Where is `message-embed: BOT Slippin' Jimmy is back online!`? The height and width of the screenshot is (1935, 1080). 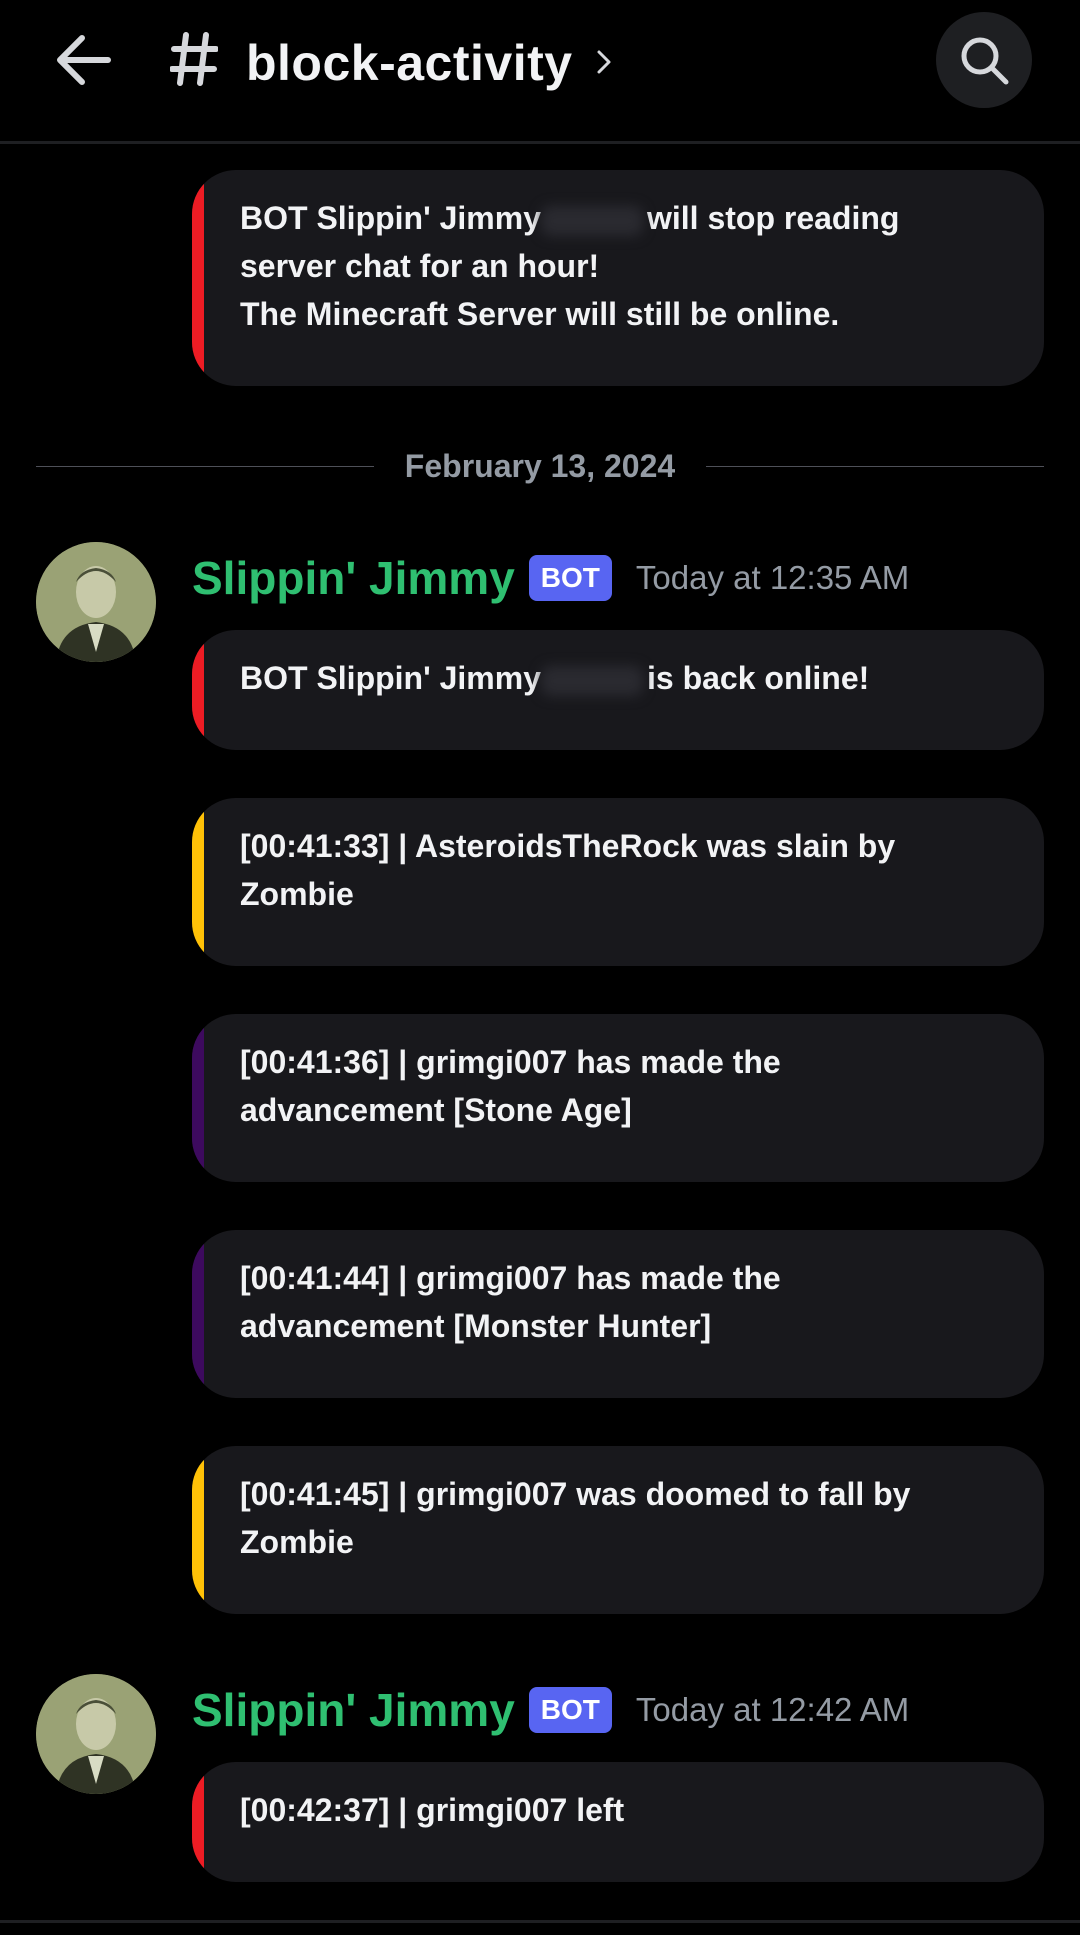 message-embed: BOT Slippin' Jimmy is back online! is located at coordinates (618, 690).